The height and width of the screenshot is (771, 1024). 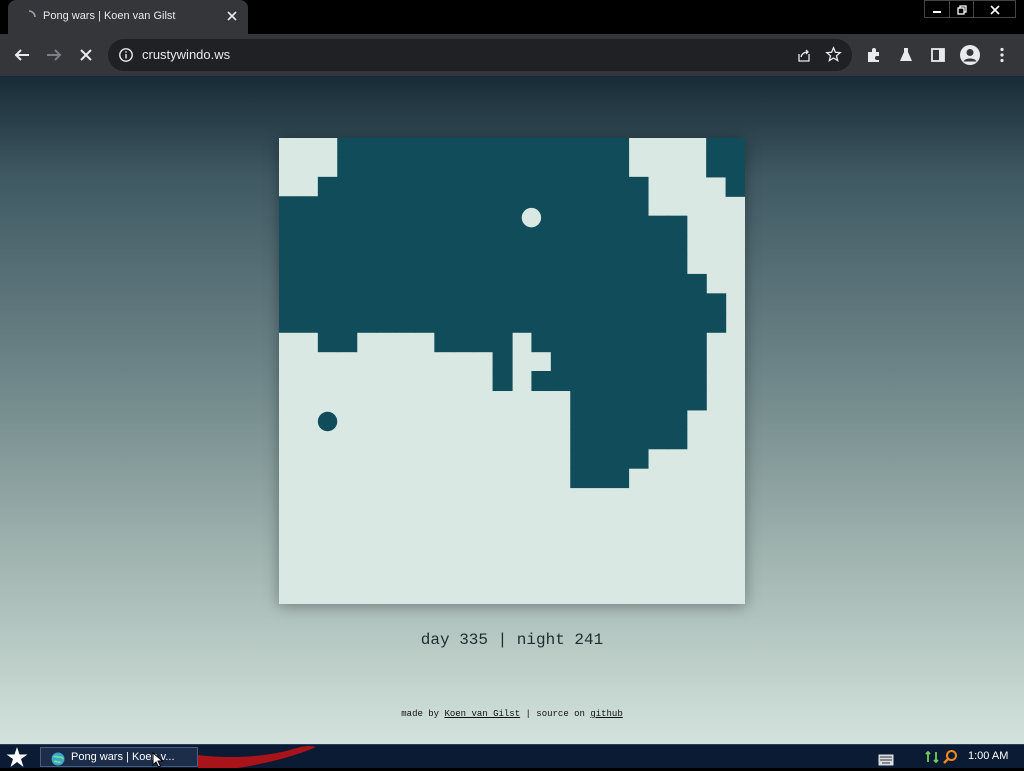 I want to click on restore-button, so click(x=961, y=9).